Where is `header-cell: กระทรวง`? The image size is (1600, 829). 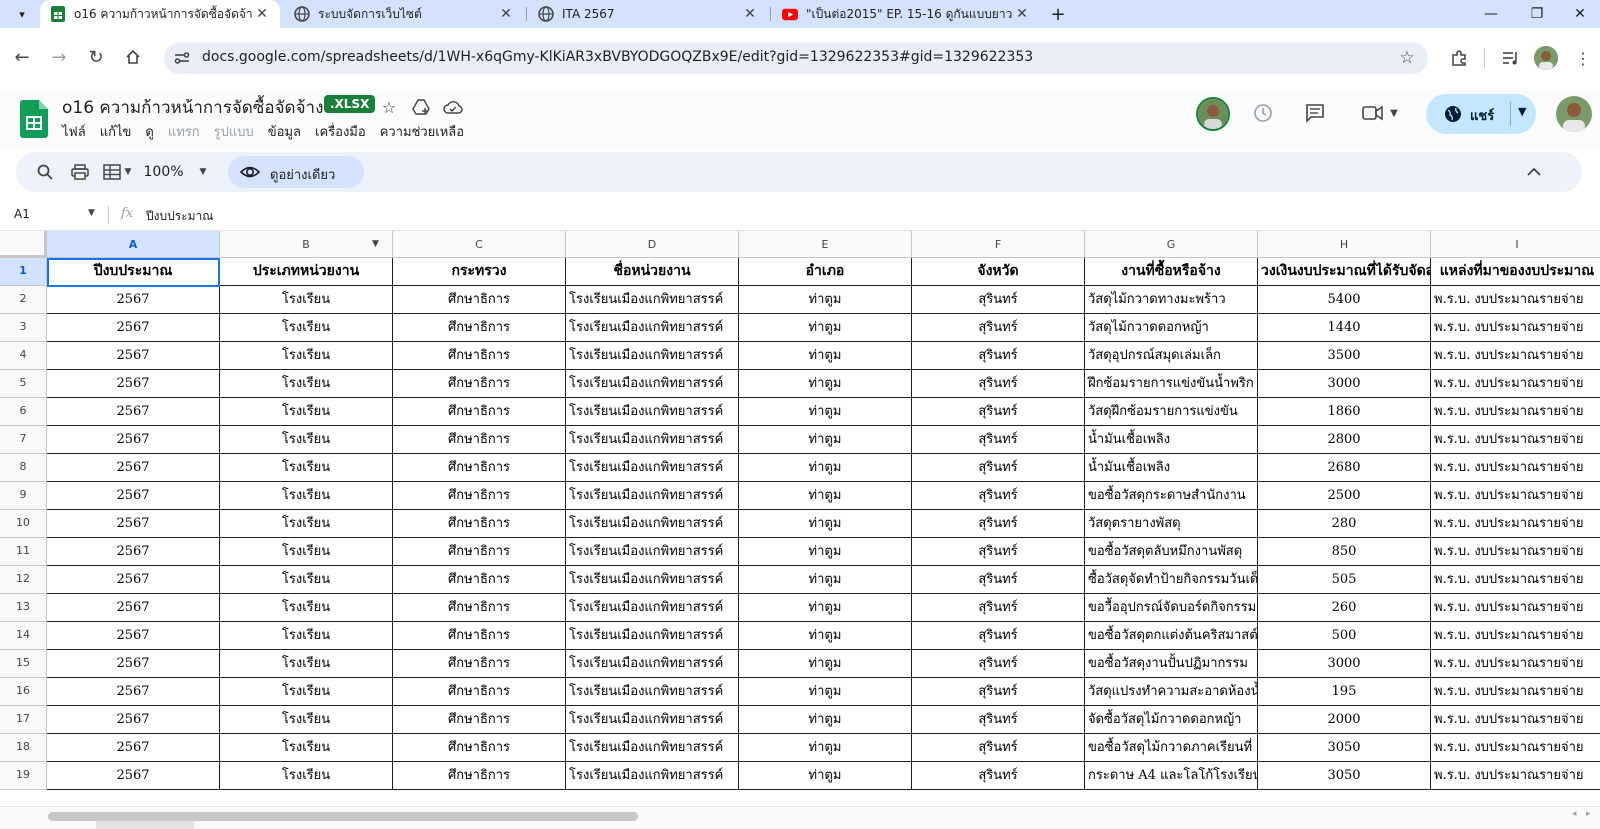 header-cell: กระทรวง is located at coordinates (479, 272).